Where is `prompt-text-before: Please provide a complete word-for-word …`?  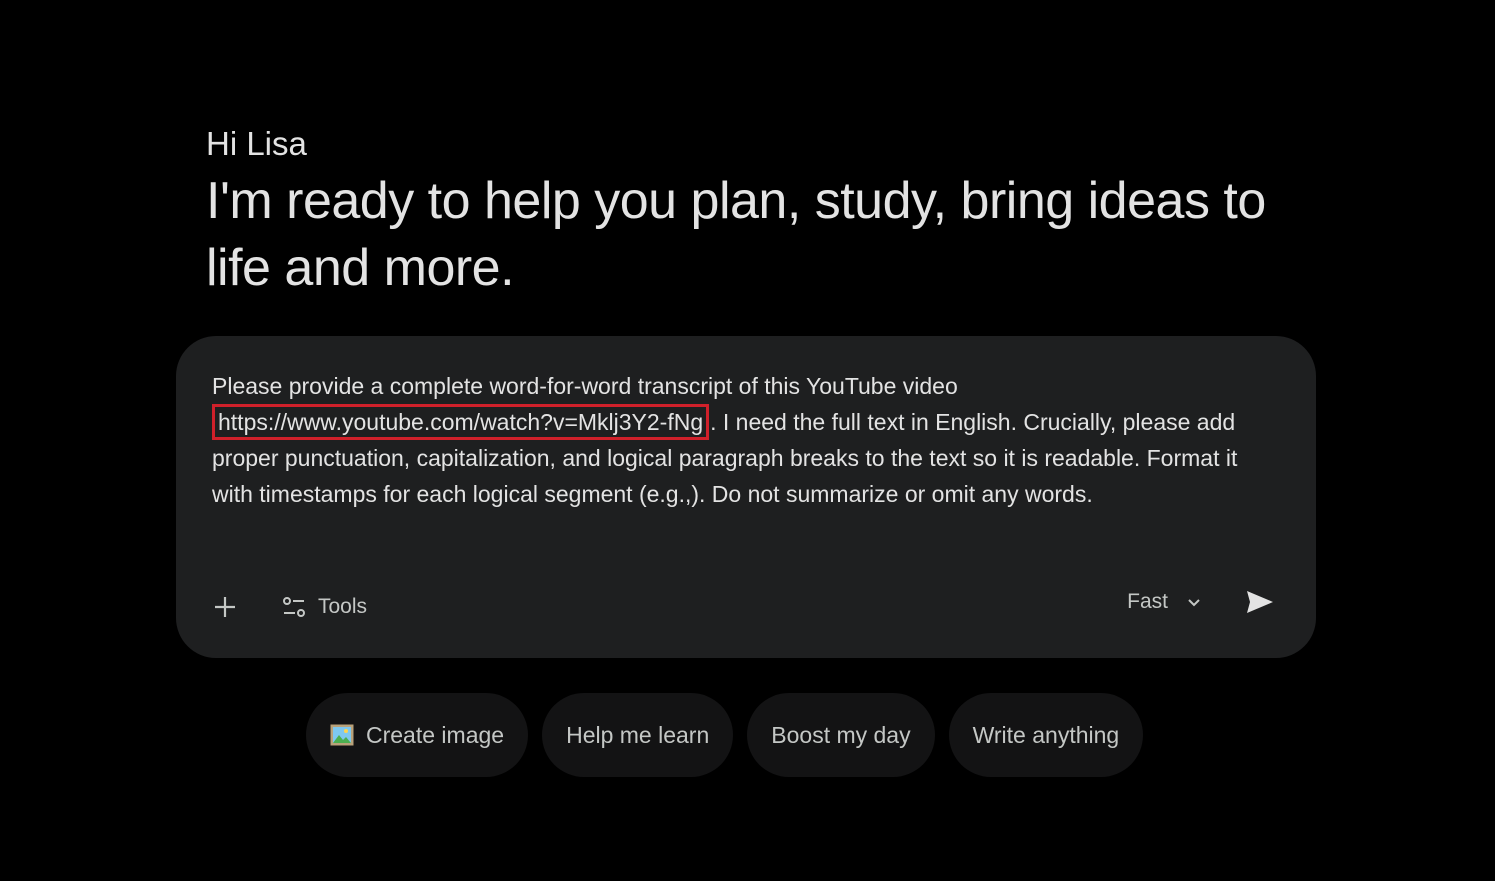 prompt-text-before: Please provide a complete word-for-word … is located at coordinates (585, 386).